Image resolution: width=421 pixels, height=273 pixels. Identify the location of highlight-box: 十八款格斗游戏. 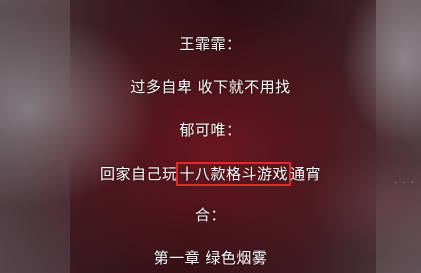
(233, 174).